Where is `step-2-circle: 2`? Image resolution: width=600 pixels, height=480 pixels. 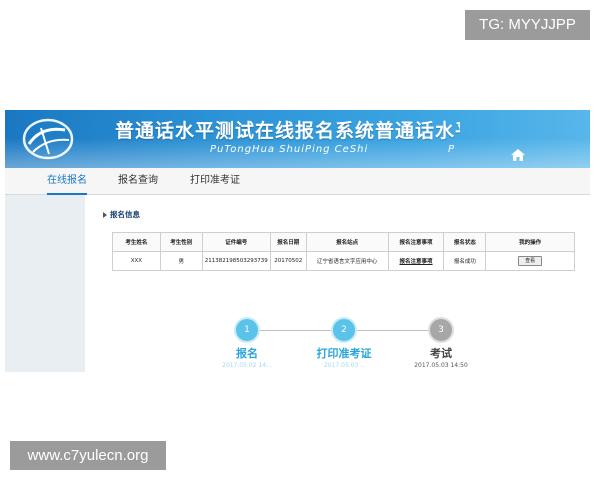 step-2-circle: 2 is located at coordinates (344, 330).